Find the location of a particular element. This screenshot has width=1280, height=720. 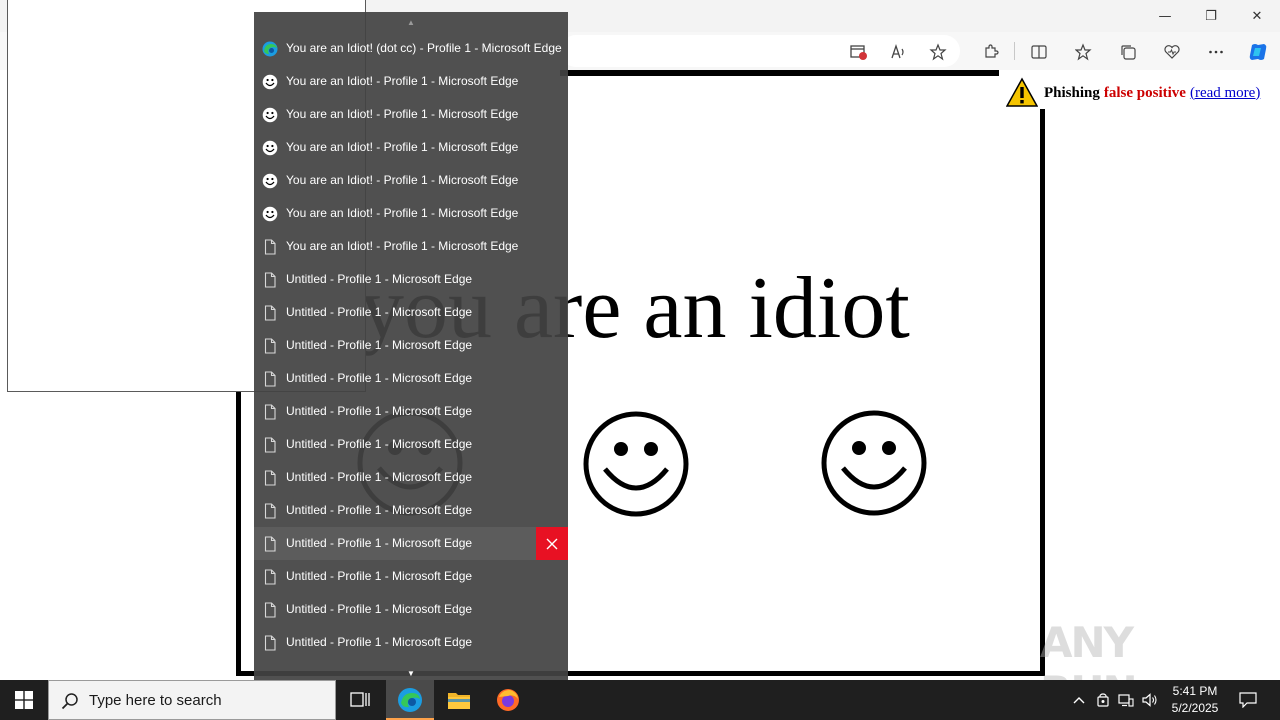

volume-icon is located at coordinates (1150, 700).